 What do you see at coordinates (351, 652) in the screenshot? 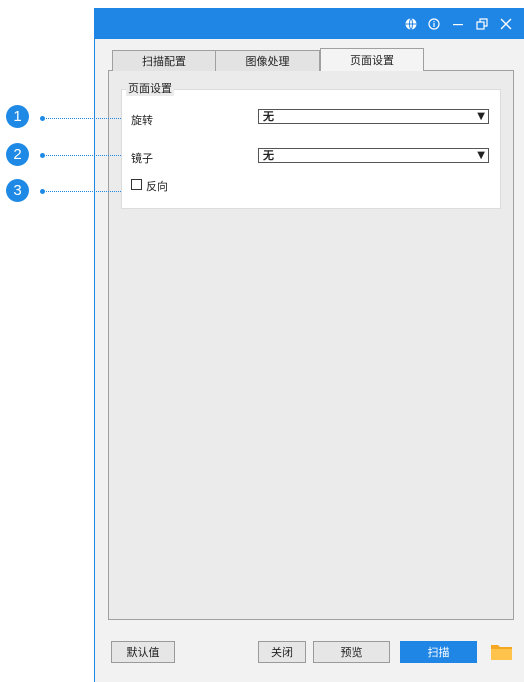
I see `preview-button: 预览` at bounding box center [351, 652].